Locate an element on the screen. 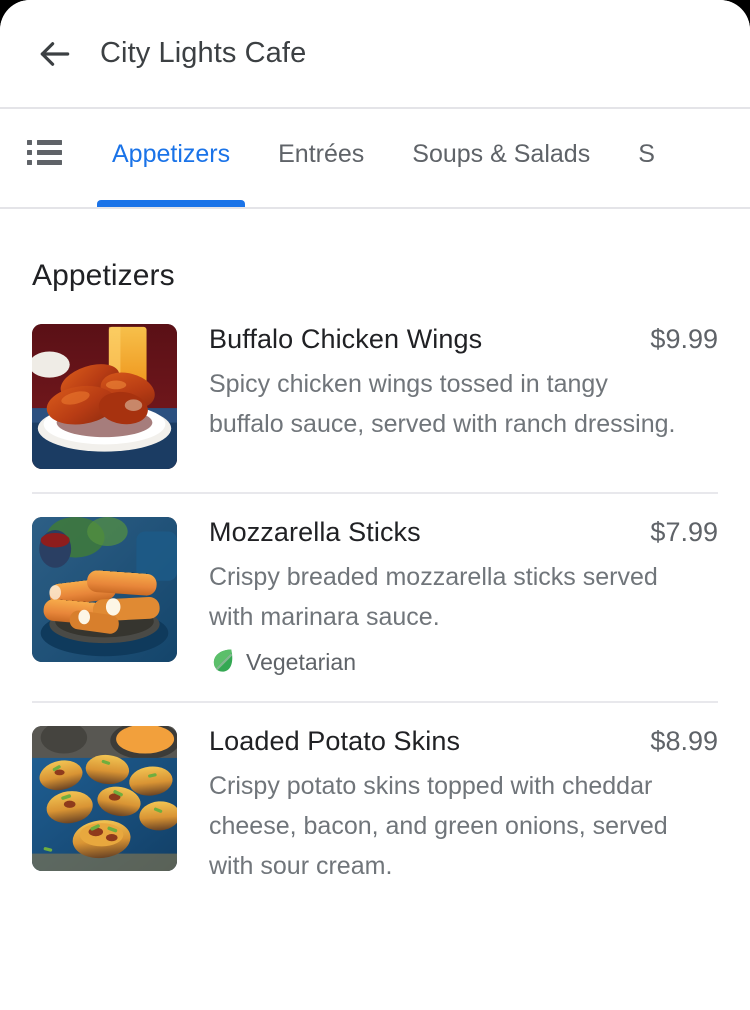 This screenshot has width=750, height=1010. tab-soups-and-salads: Soups & Salads is located at coordinates (501, 158).